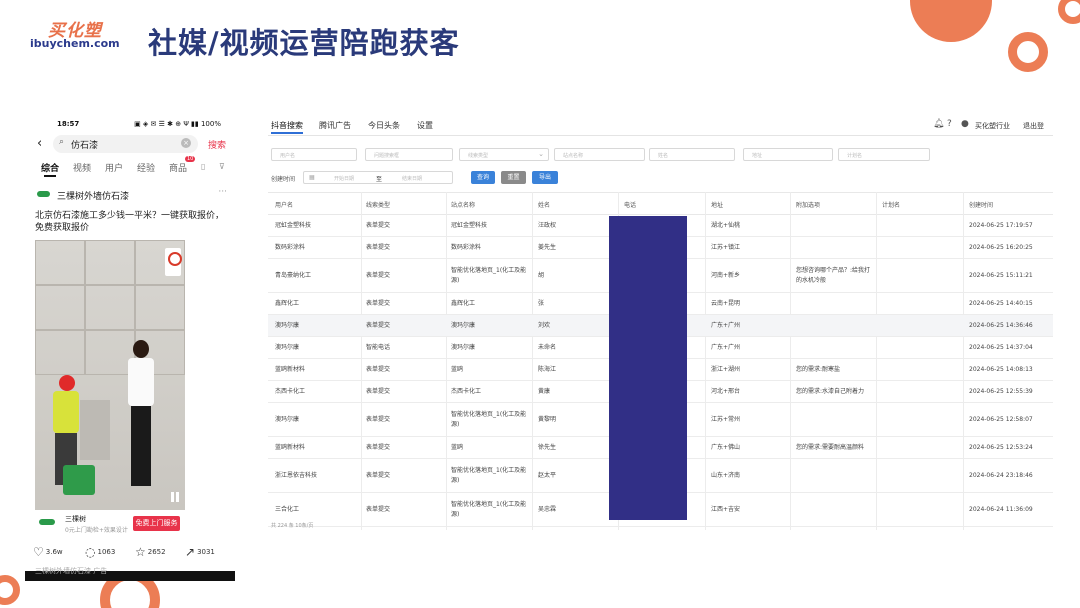 The height and width of the screenshot is (608, 1080). I want to click on cell-username: 青岛豪纳化工, so click(293, 275).